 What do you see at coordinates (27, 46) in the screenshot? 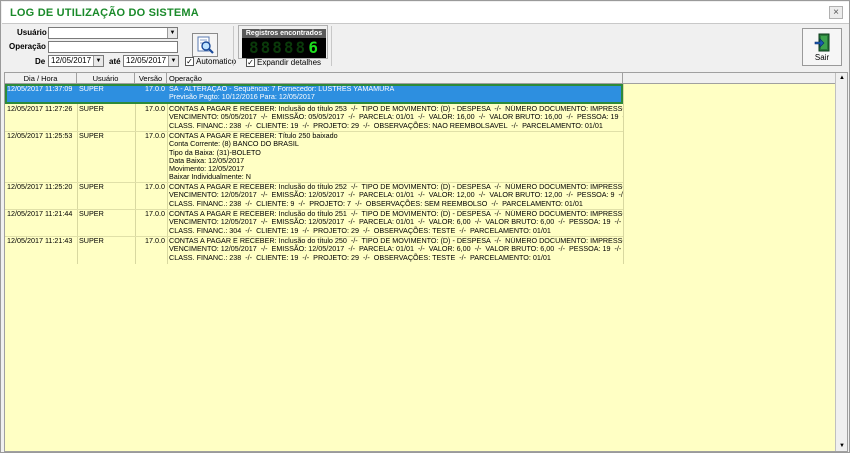
I see `operacao-label: Operação` at bounding box center [27, 46].